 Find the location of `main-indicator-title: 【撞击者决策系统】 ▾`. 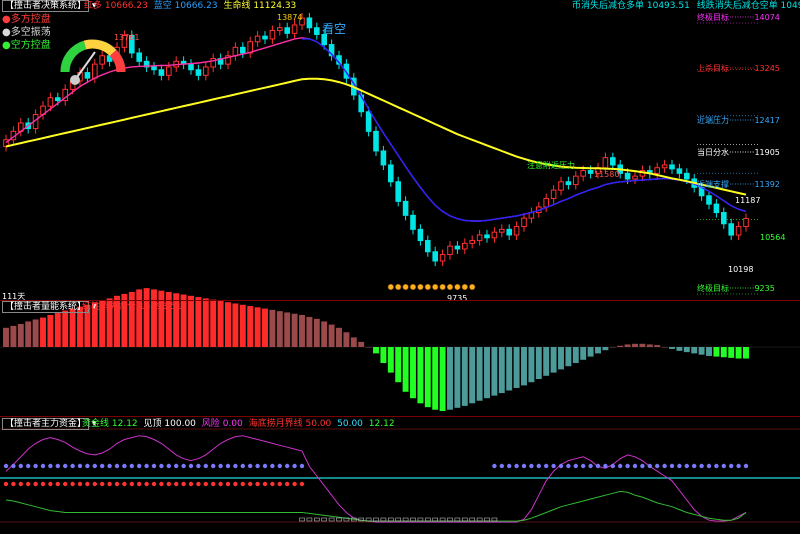

main-indicator-title: 【撞击者决策系统】 ▾ is located at coordinates (49, 6).